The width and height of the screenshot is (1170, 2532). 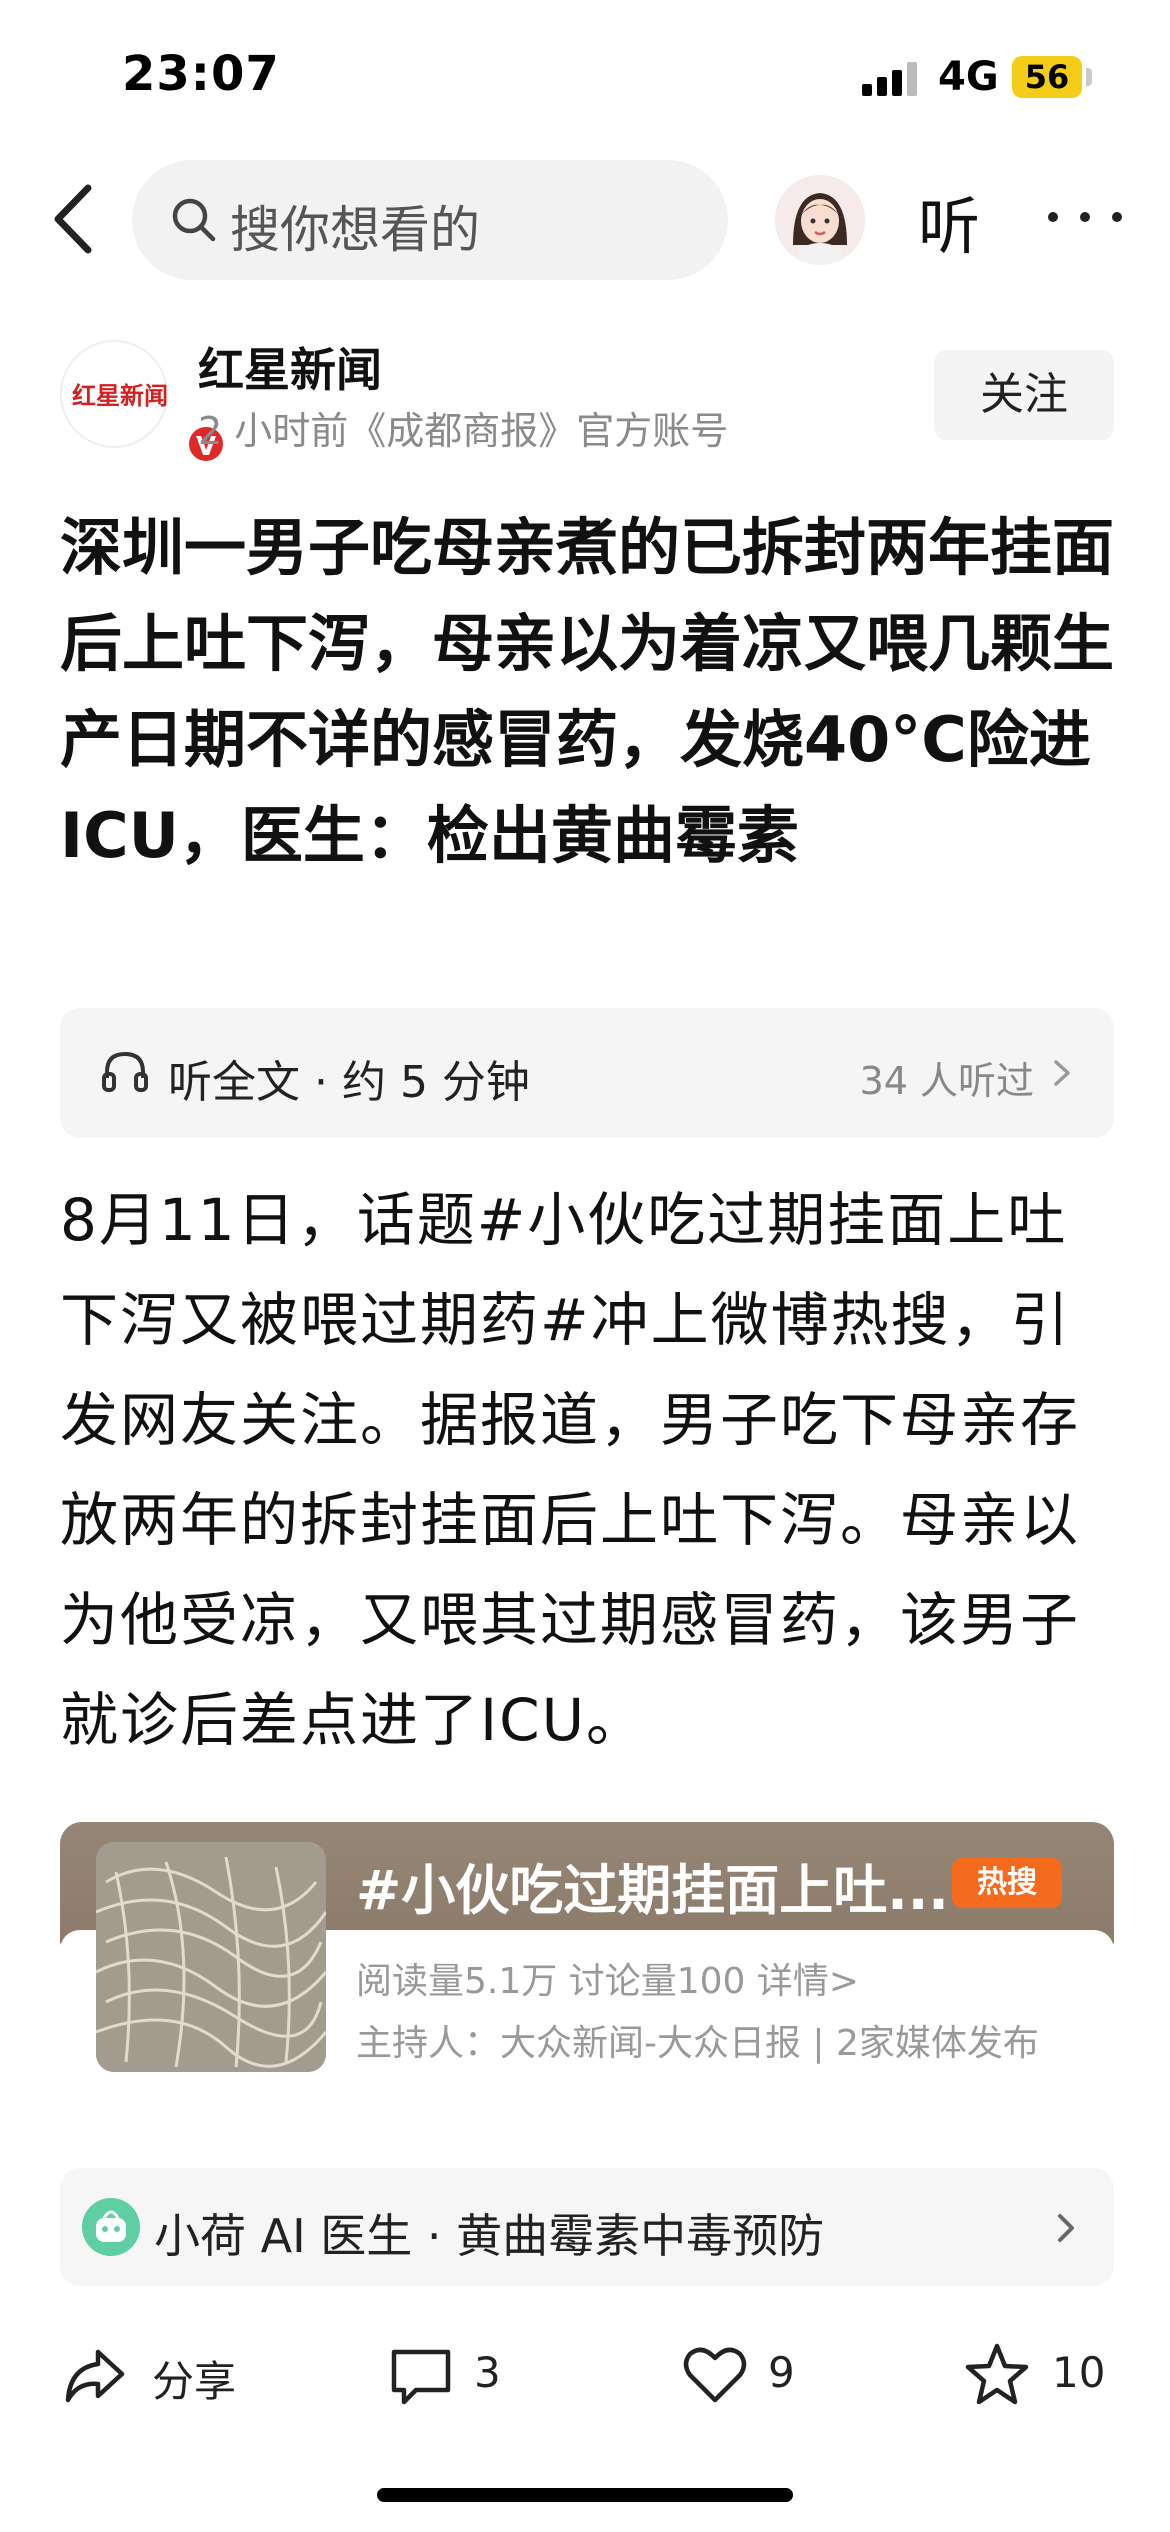 What do you see at coordinates (585, 2495) in the screenshot?
I see `home-indicator` at bounding box center [585, 2495].